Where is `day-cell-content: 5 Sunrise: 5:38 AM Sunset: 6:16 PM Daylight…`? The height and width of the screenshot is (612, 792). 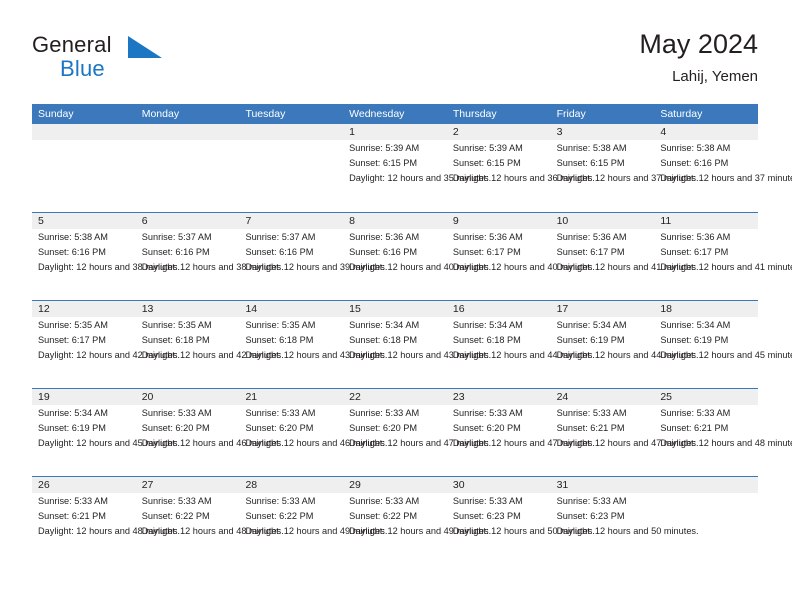
day-cell-content: 5 Sunrise: 5:38 AM Sunset: 6:16 PM Daylight… is located at coordinates (108, 243).